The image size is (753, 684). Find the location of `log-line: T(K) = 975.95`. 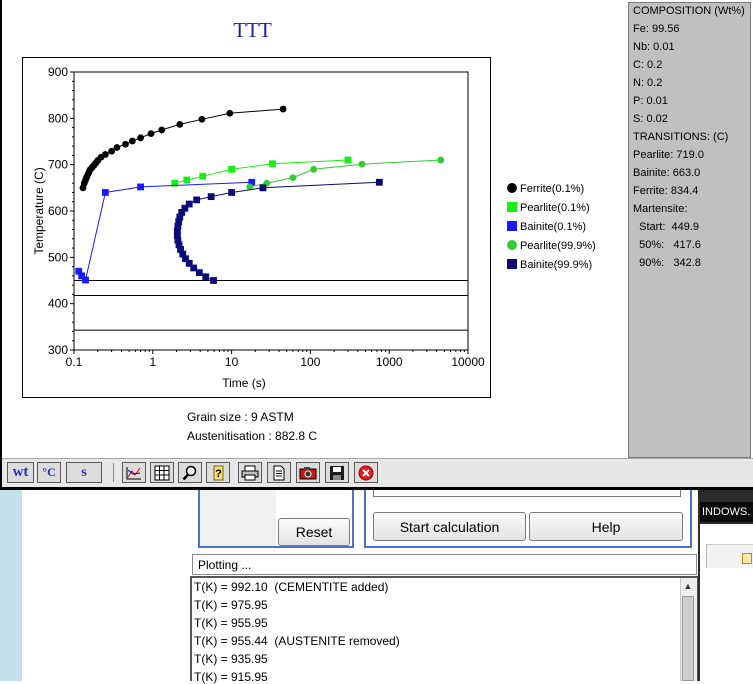

log-line: T(K) = 975.95 is located at coordinates (231, 605).